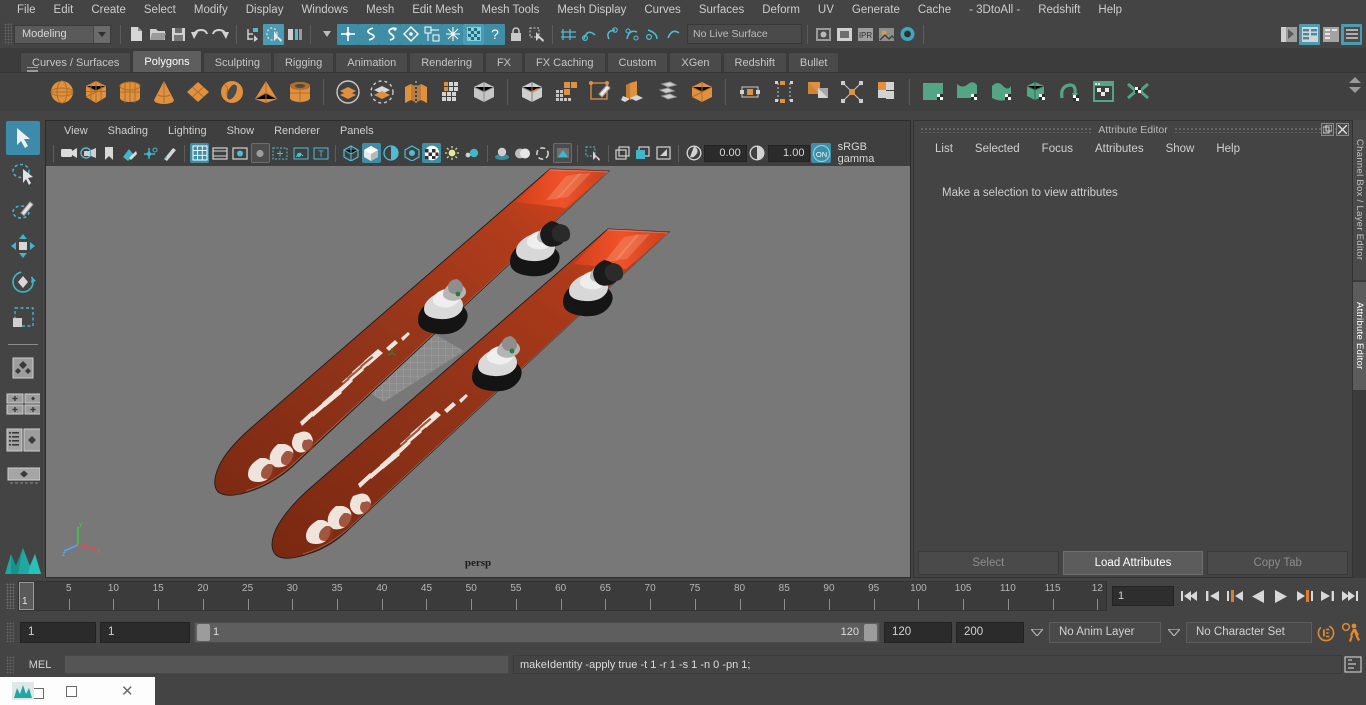 This screenshot has height=705, width=1366. Describe the element at coordinates (1133, 563) in the screenshot. I see `load-attributes-button: Load Attributes` at that location.